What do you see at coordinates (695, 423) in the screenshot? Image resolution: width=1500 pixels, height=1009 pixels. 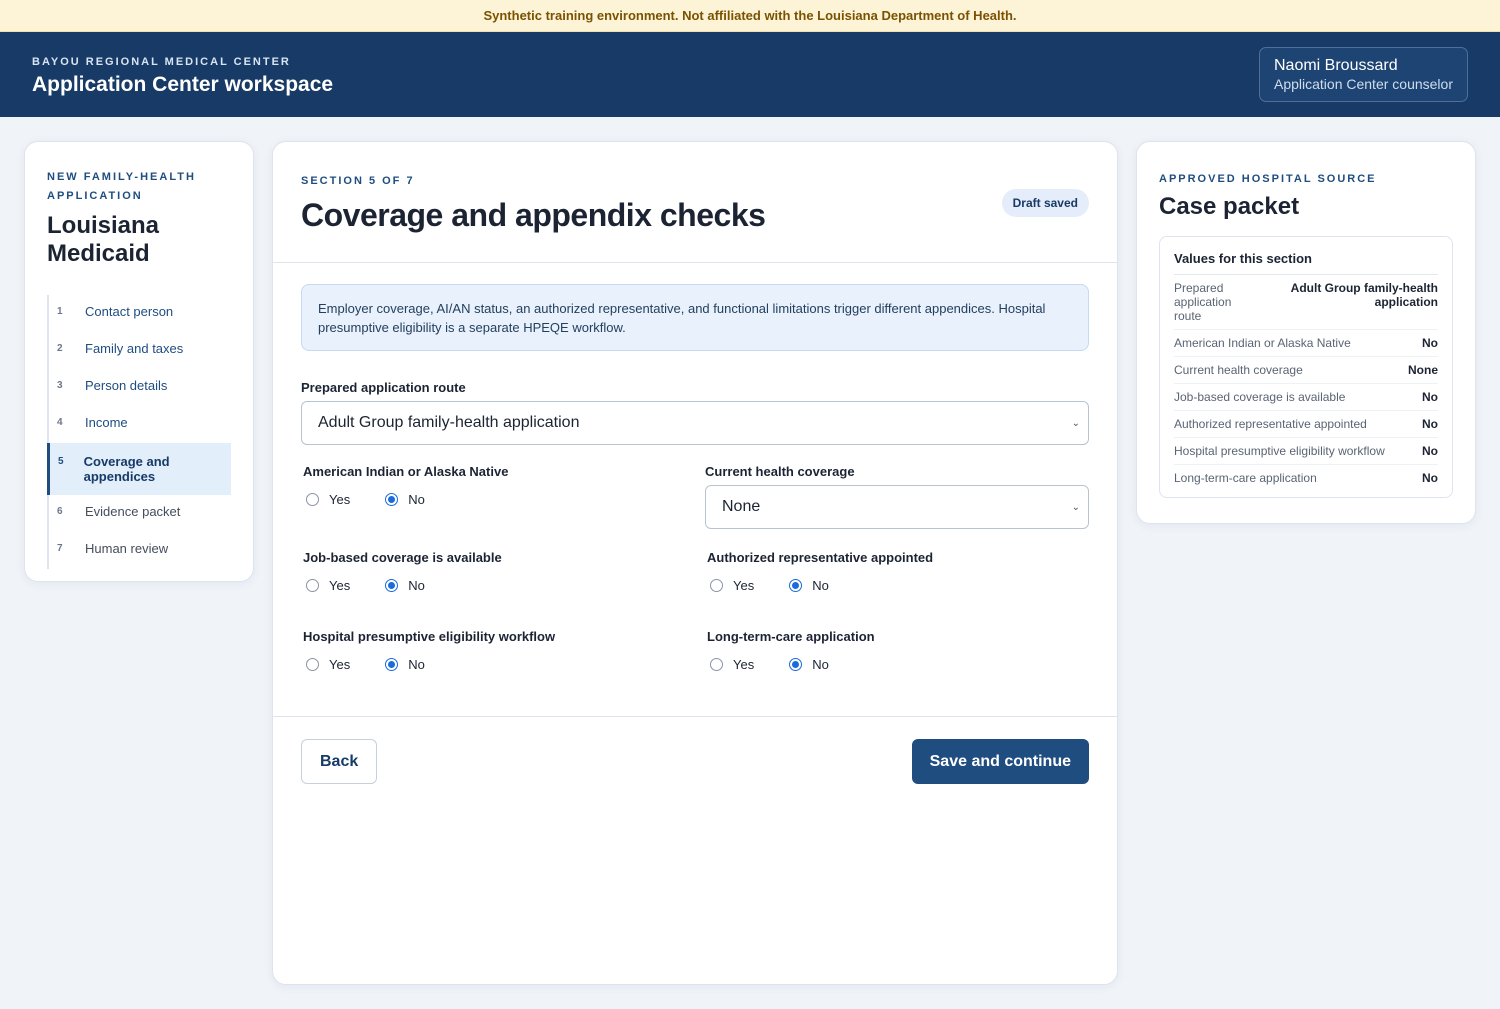 I see `application-route-select: Adult Group family-health application ⌄` at bounding box center [695, 423].